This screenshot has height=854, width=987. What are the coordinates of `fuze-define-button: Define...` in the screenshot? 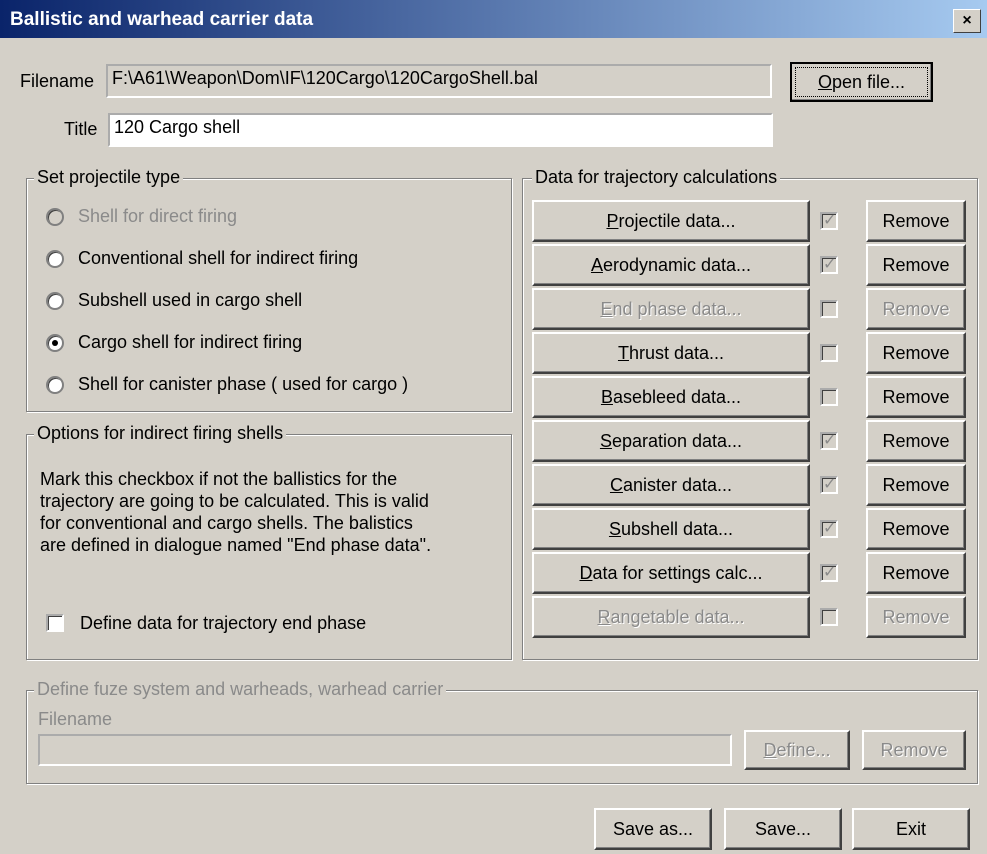 It's located at (797, 750).